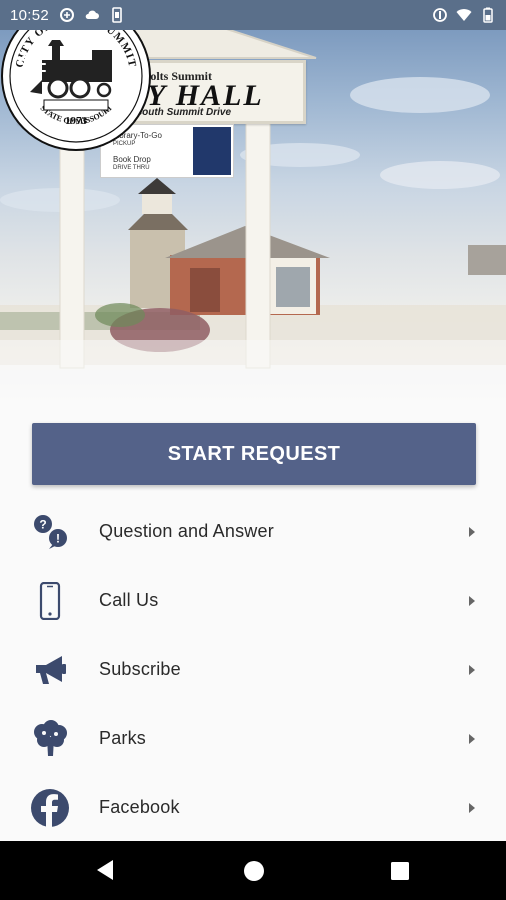 The image size is (506, 900). I want to click on menu-item-label: Subscribe, so click(140, 669).